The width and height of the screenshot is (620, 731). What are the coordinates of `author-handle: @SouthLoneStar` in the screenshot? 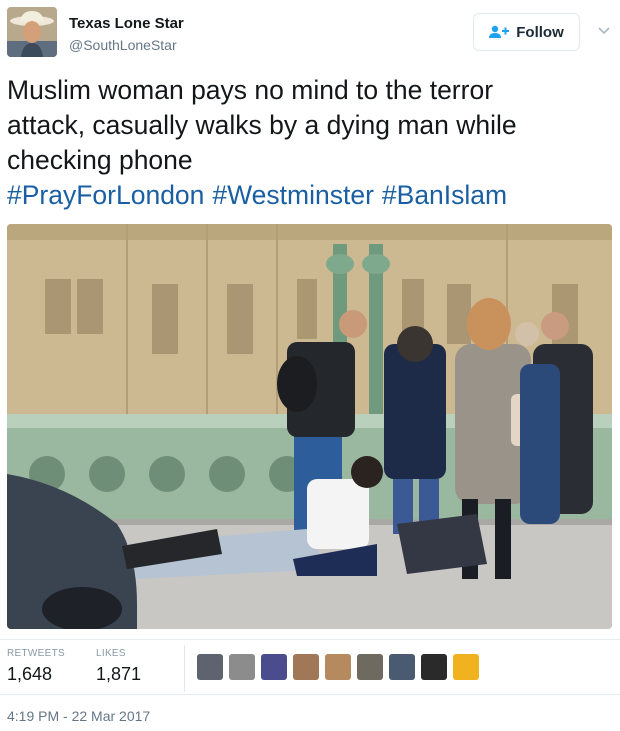 It's located at (123, 45).